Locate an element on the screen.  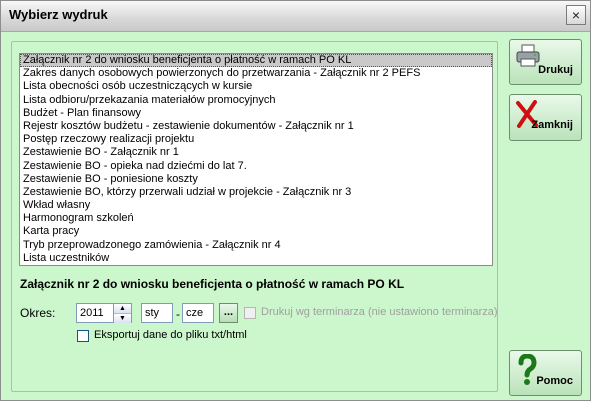
report-list-item: Harmonogram szkoleń is located at coordinates (256, 218).